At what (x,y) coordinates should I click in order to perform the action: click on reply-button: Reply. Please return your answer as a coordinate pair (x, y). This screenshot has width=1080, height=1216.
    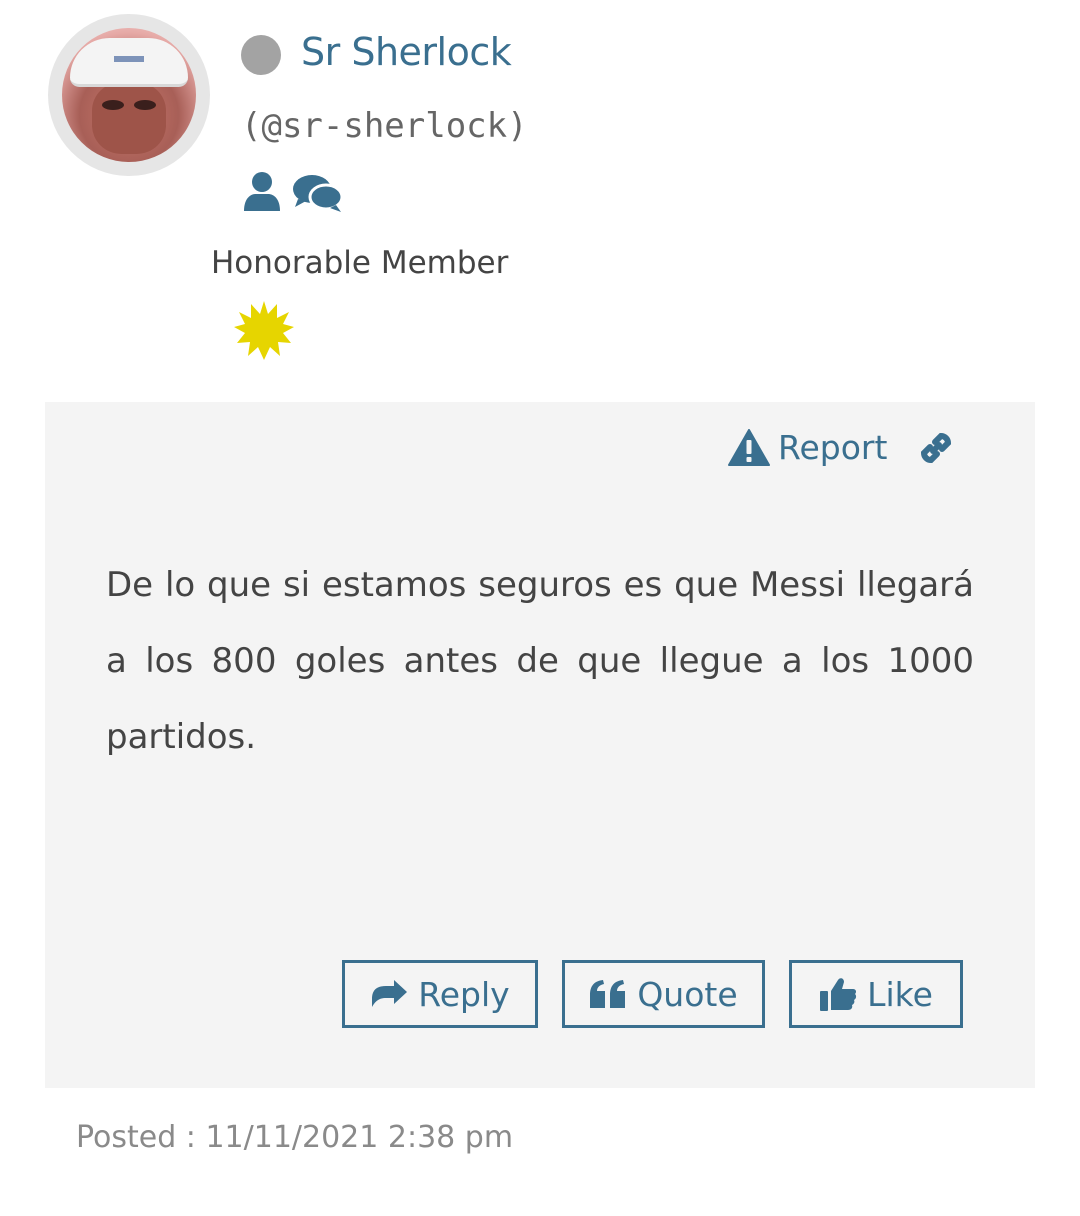
    Looking at the image, I should click on (440, 994).